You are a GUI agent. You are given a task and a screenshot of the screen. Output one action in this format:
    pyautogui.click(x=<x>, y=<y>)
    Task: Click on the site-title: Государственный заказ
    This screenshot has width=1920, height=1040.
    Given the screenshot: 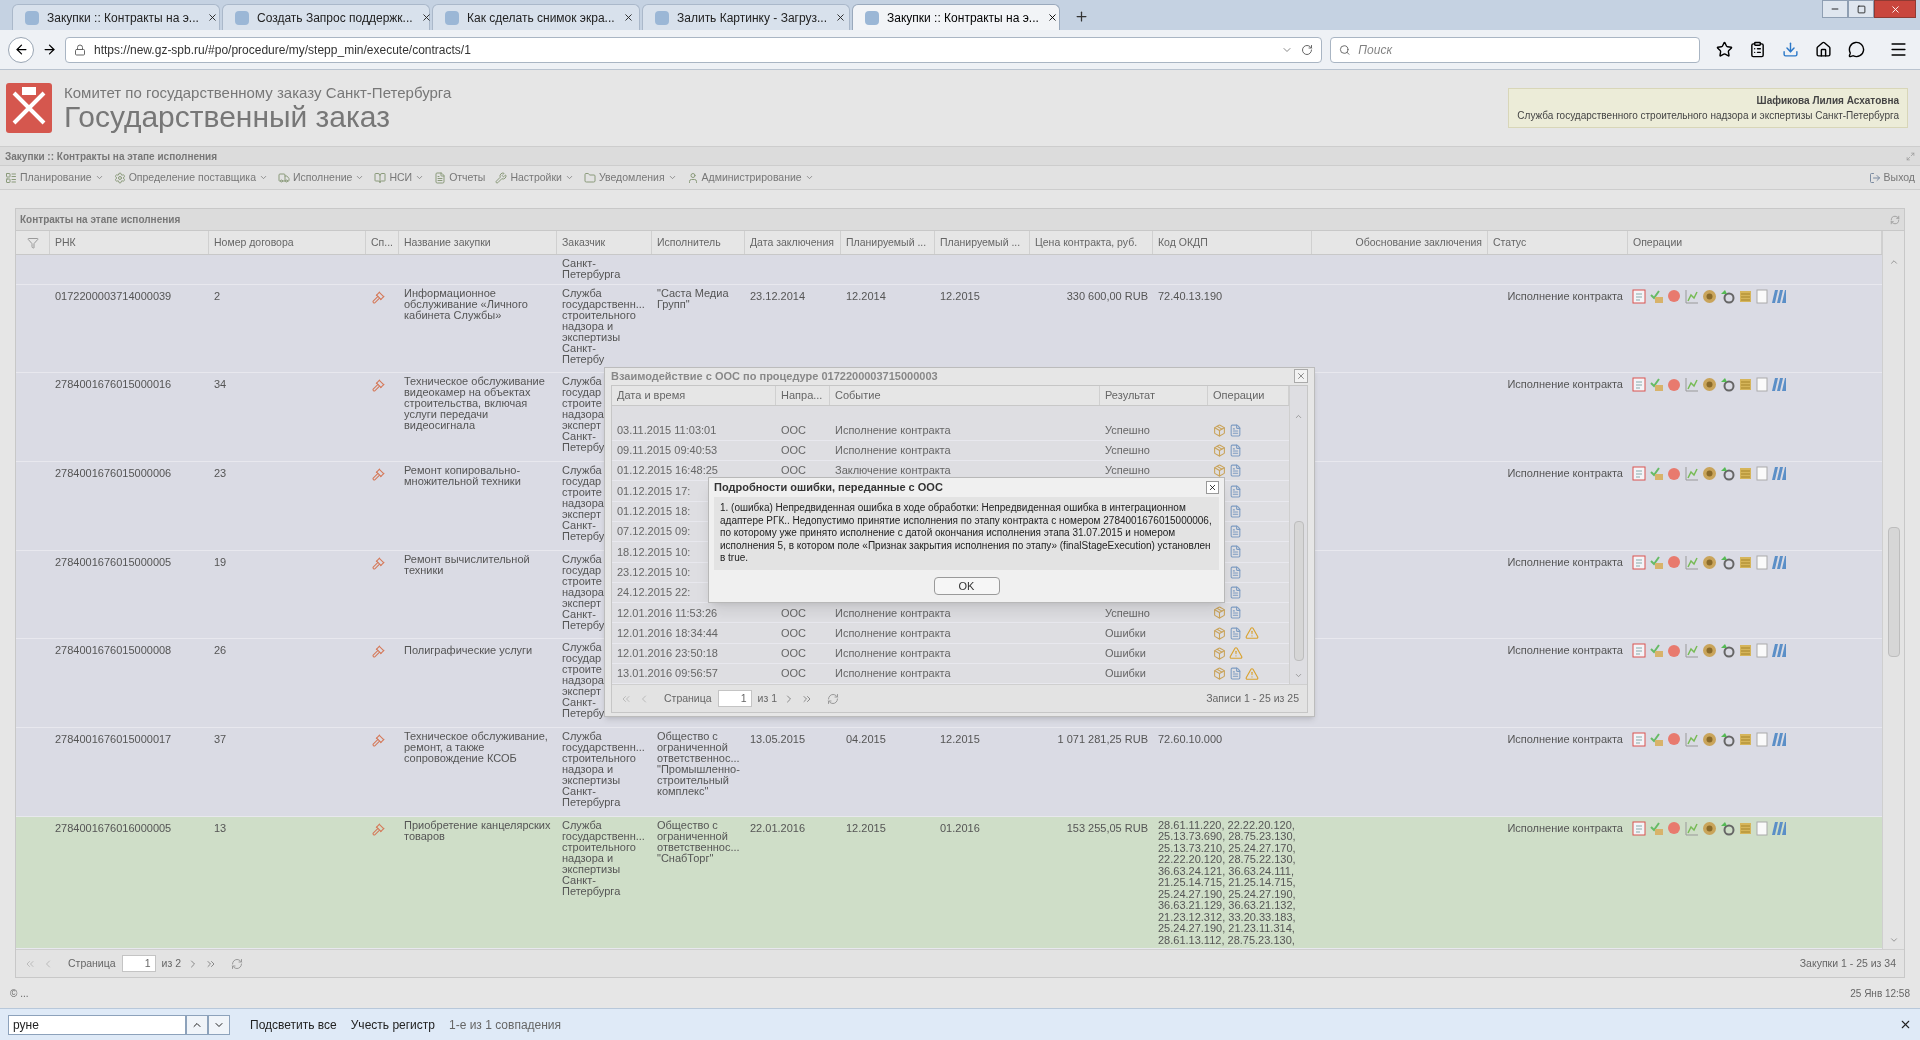 What is the action you would take?
    pyautogui.click(x=227, y=116)
    